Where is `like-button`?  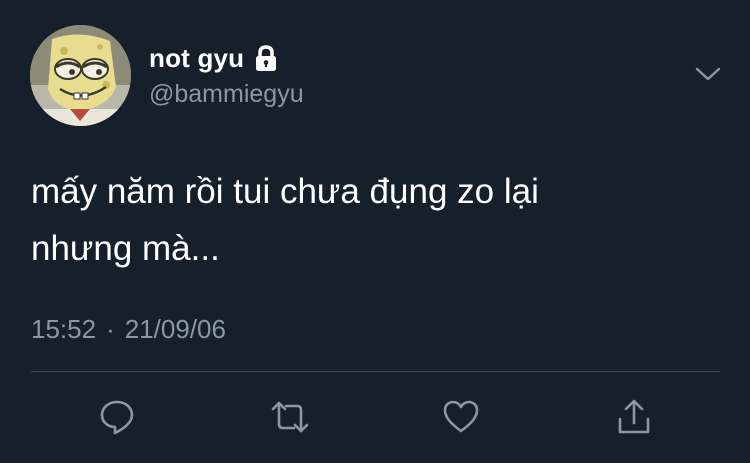 like-button is located at coordinates (461, 417).